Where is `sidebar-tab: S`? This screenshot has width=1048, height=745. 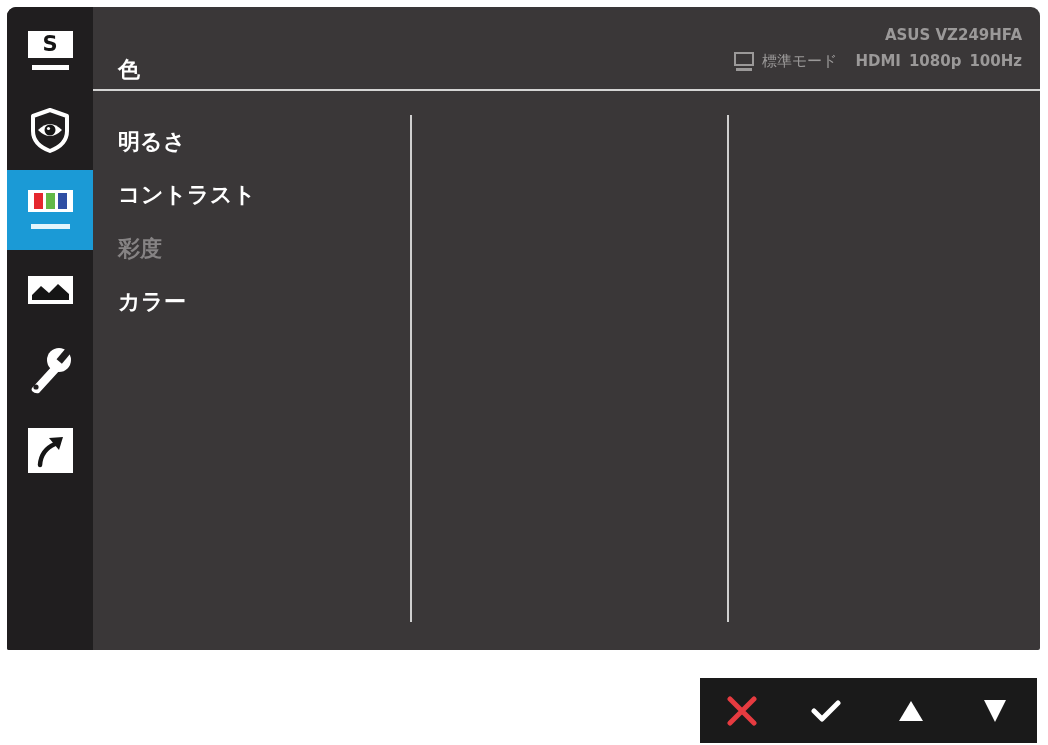 sidebar-tab: S is located at coordinates (50, 50).